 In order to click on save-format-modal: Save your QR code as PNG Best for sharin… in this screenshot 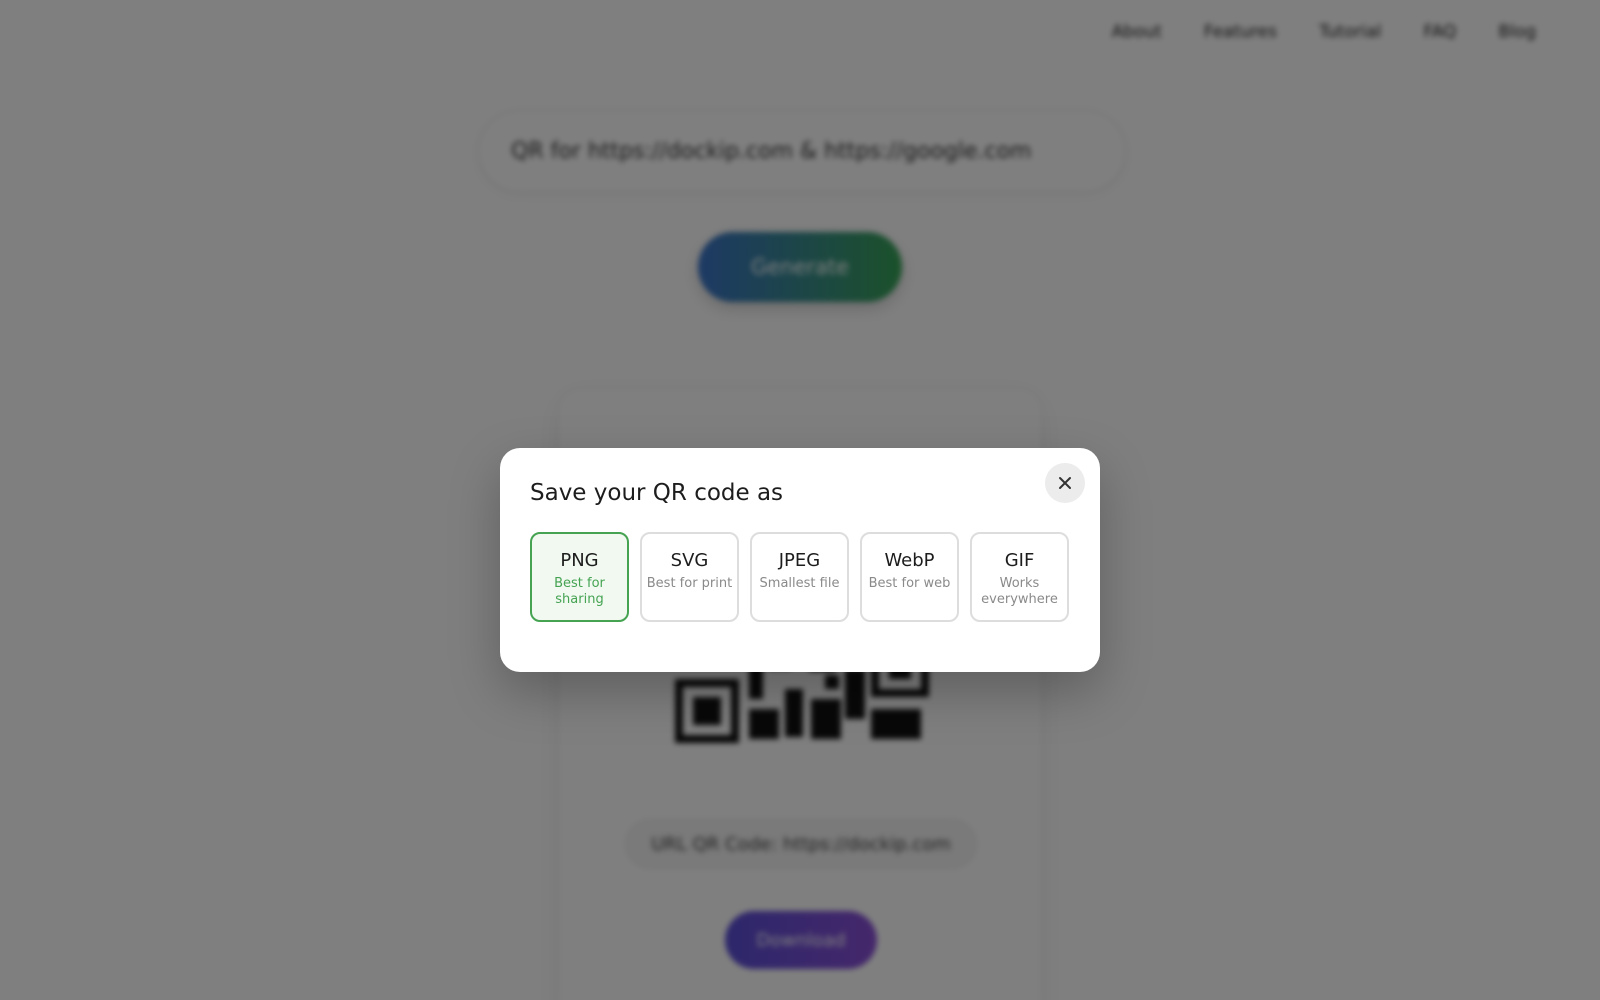, I will do `click(800, 560)`.